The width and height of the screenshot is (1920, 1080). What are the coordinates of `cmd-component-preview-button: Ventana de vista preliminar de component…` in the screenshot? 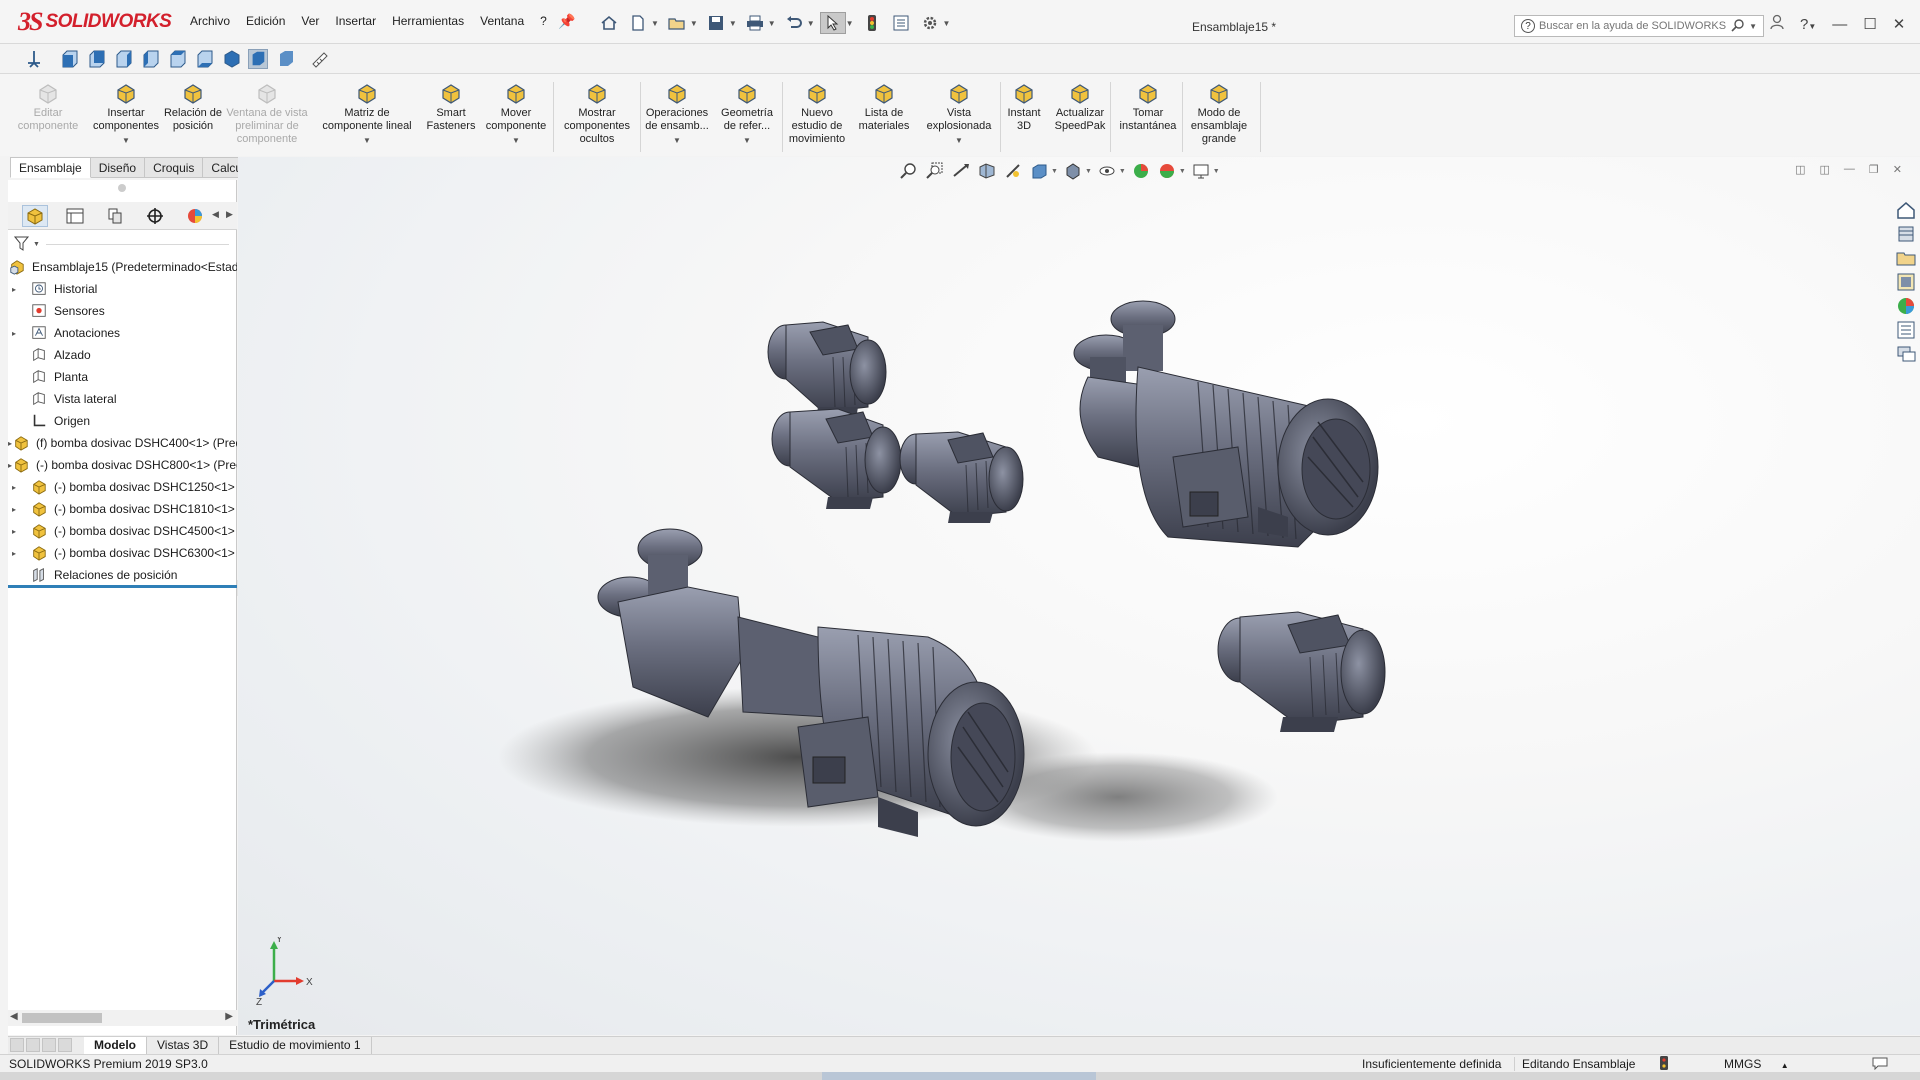 It's located at (267, 115).